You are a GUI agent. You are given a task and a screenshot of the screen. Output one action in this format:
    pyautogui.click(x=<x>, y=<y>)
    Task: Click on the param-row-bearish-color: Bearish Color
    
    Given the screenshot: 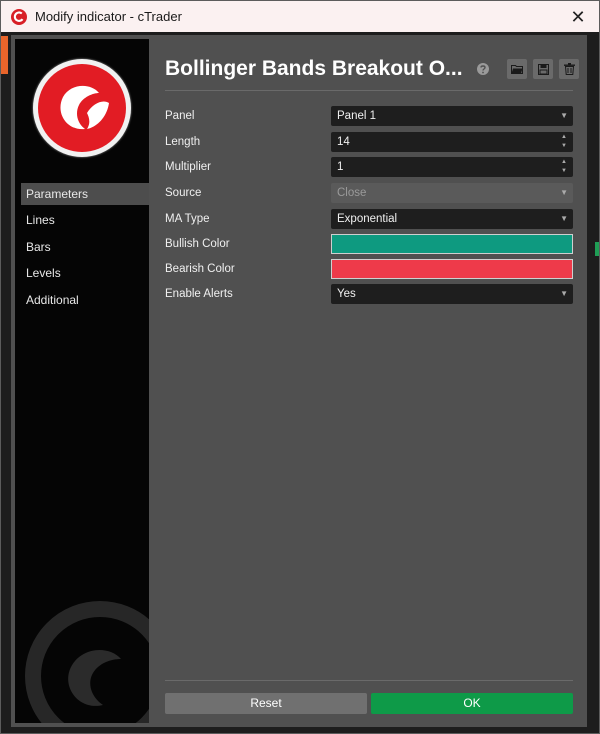 What is the action you would take?
    pyautogui.click(x=369, y=269)
    